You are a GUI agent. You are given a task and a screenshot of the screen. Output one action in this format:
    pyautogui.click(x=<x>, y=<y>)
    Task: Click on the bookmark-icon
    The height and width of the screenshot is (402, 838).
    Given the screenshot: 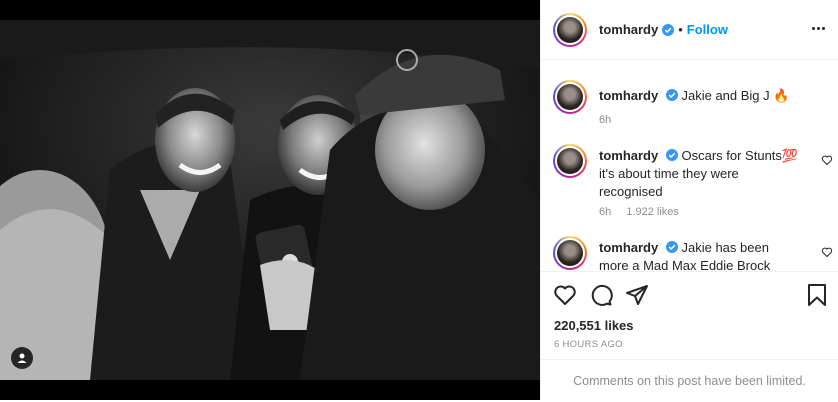 What is the action you would take?
    pyautogui.click(x=817, y=295)
    